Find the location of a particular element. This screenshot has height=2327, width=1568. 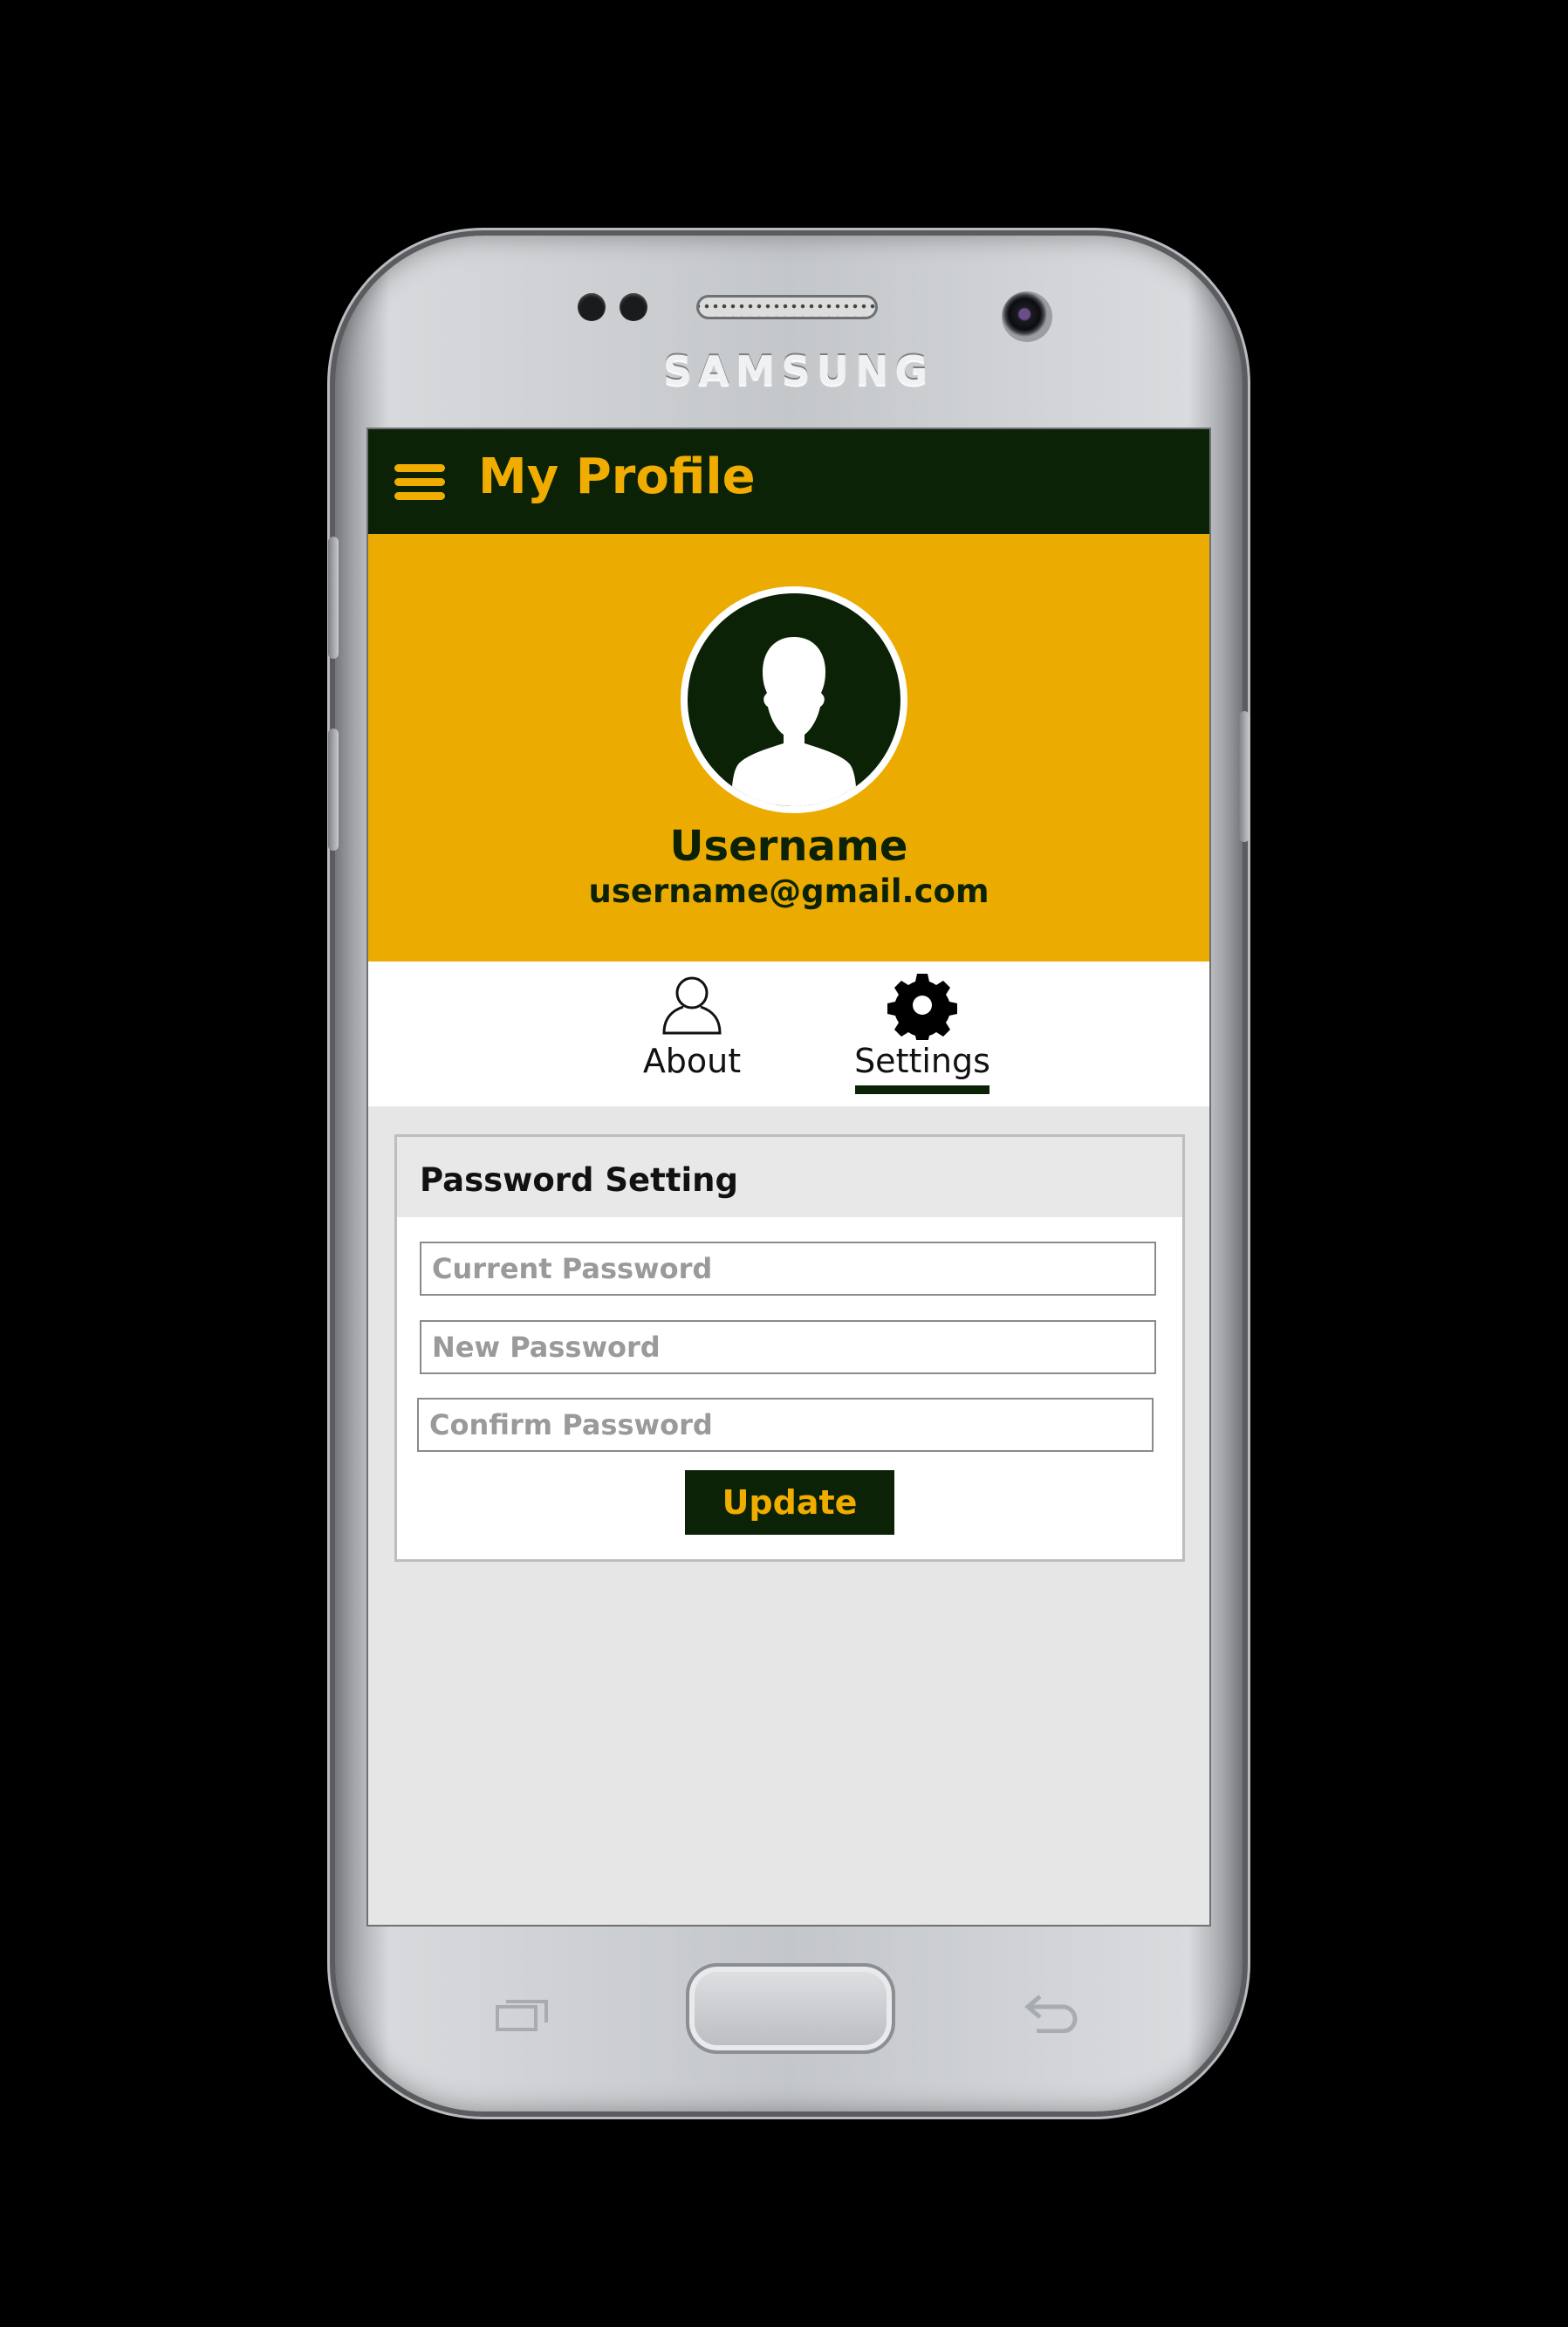

volume-down-button is located at coordinates (333, 790).